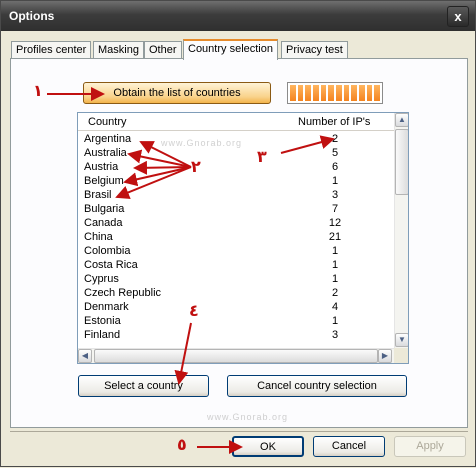 This screenshot has width=476, height=468. Describe the element at coordinates (108, 139) in the screenshot. I see `country-name: Argentina` at that location.